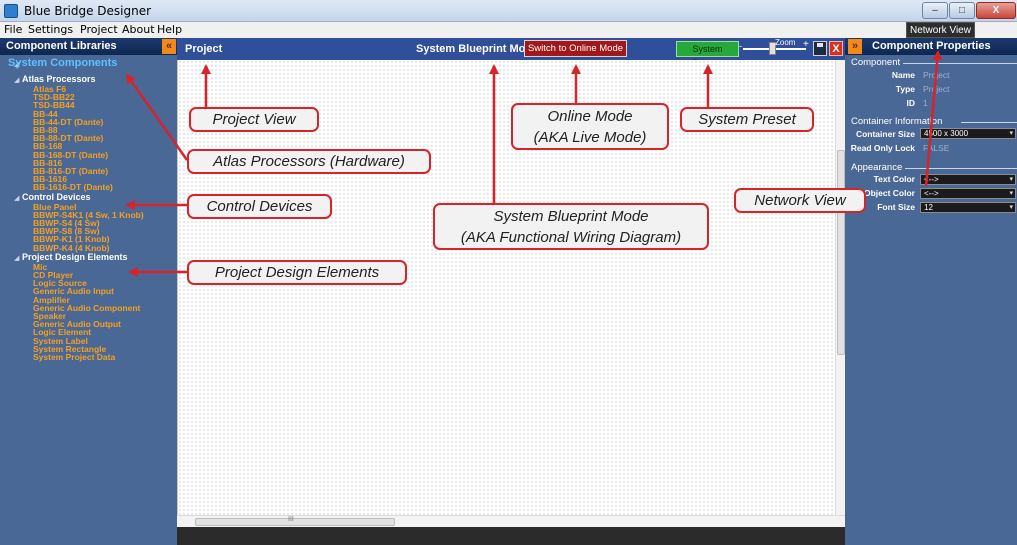 Image resolution: width=1017 pixels, height=545 pixels. I want to click on callout-project-view: Project View, so click(254, 119).